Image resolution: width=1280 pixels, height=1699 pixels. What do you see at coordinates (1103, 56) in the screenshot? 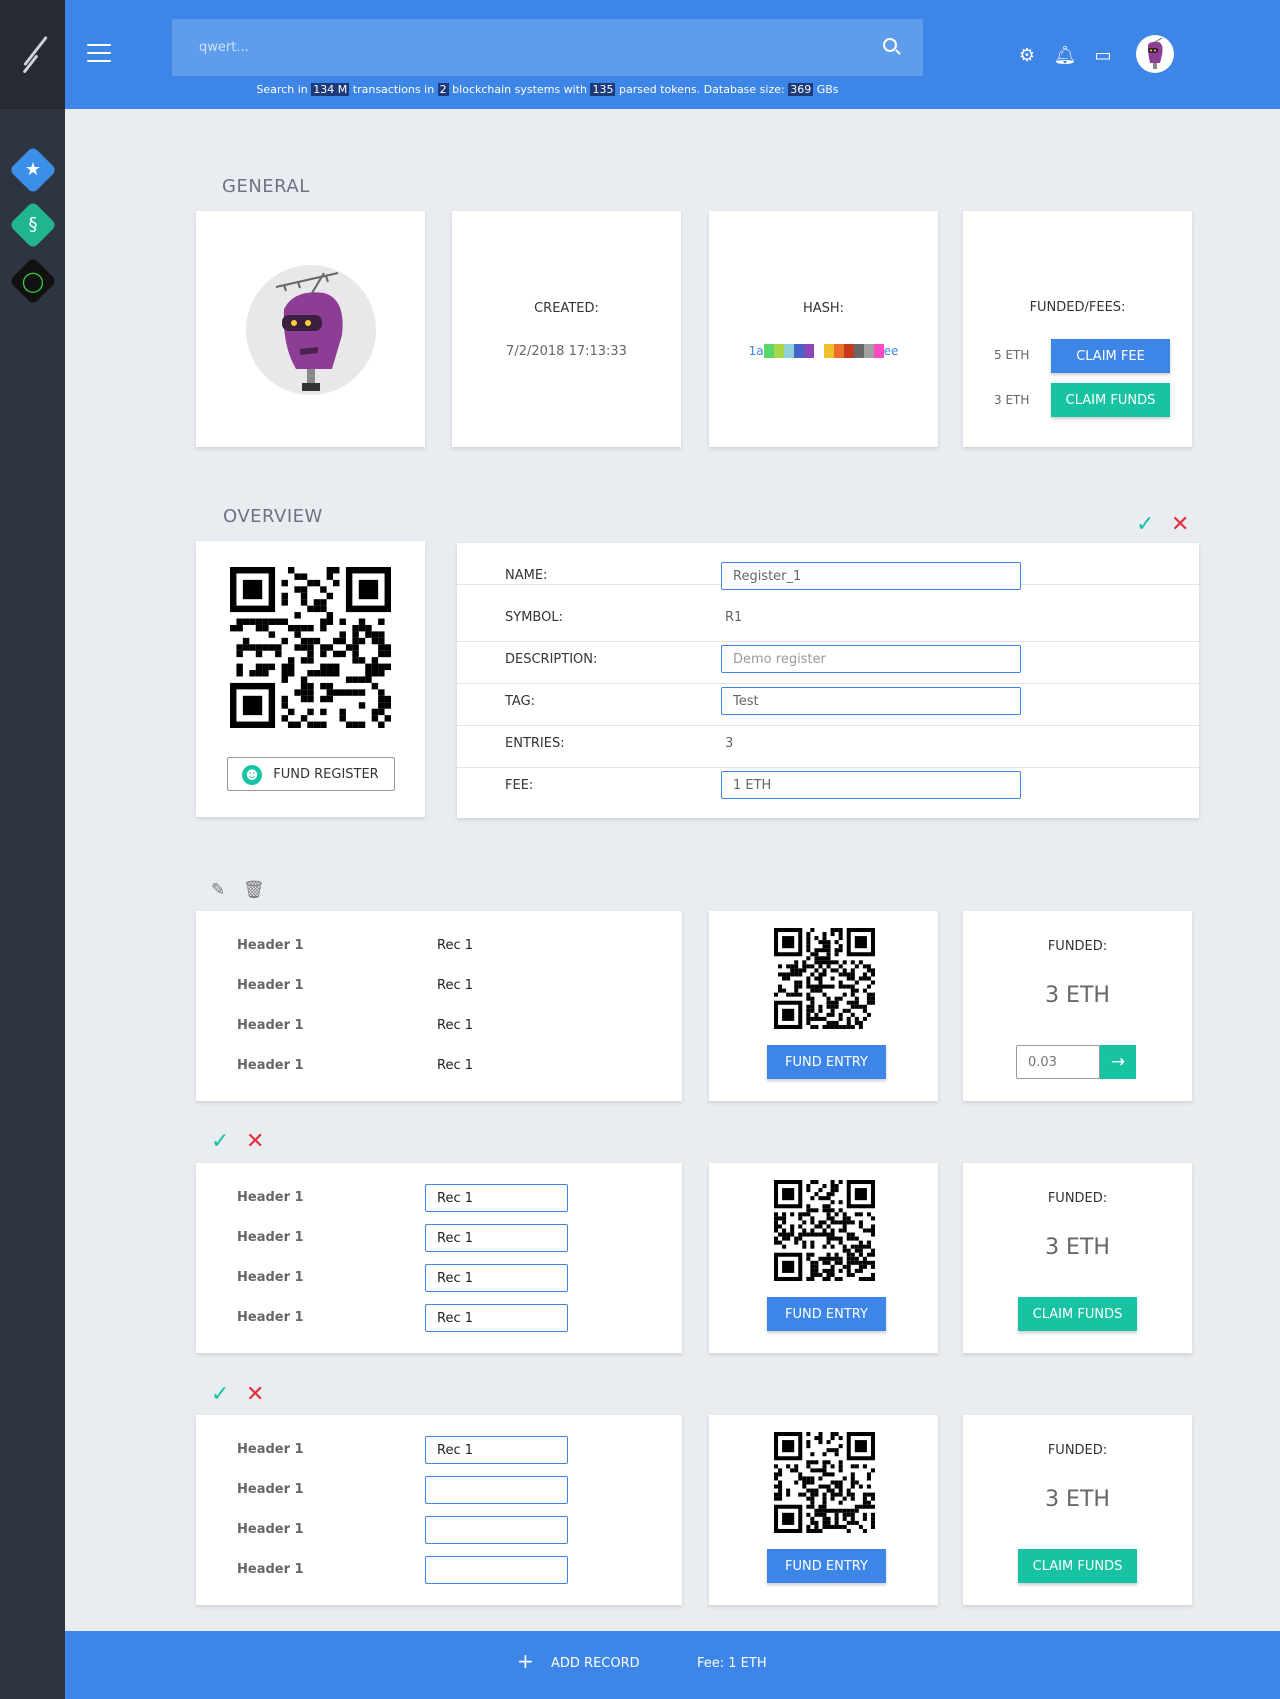
I see `wallet-icon: ▭` at bounding box center [1103, 56].